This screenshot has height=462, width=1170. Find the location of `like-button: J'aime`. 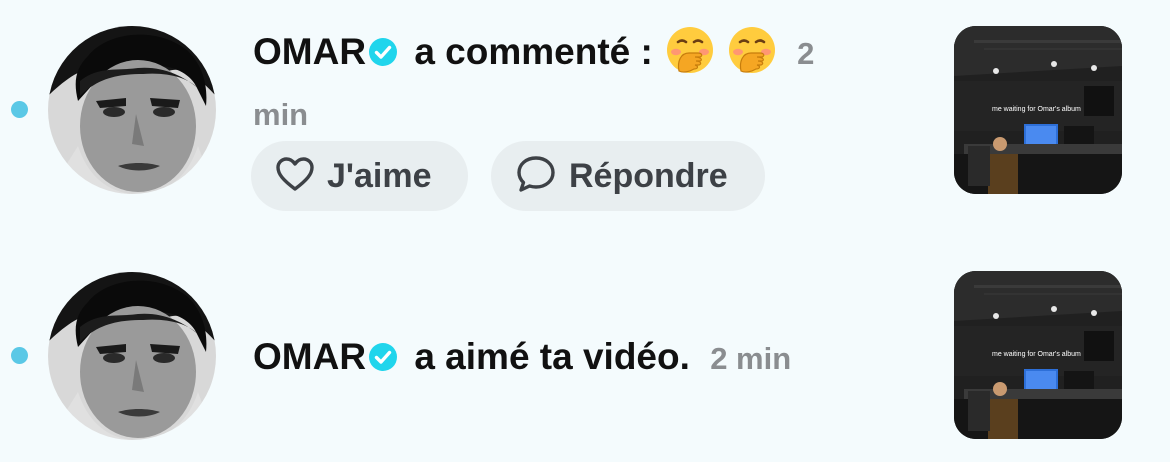

like-button: J'aime is located at coordinates (359, 176).